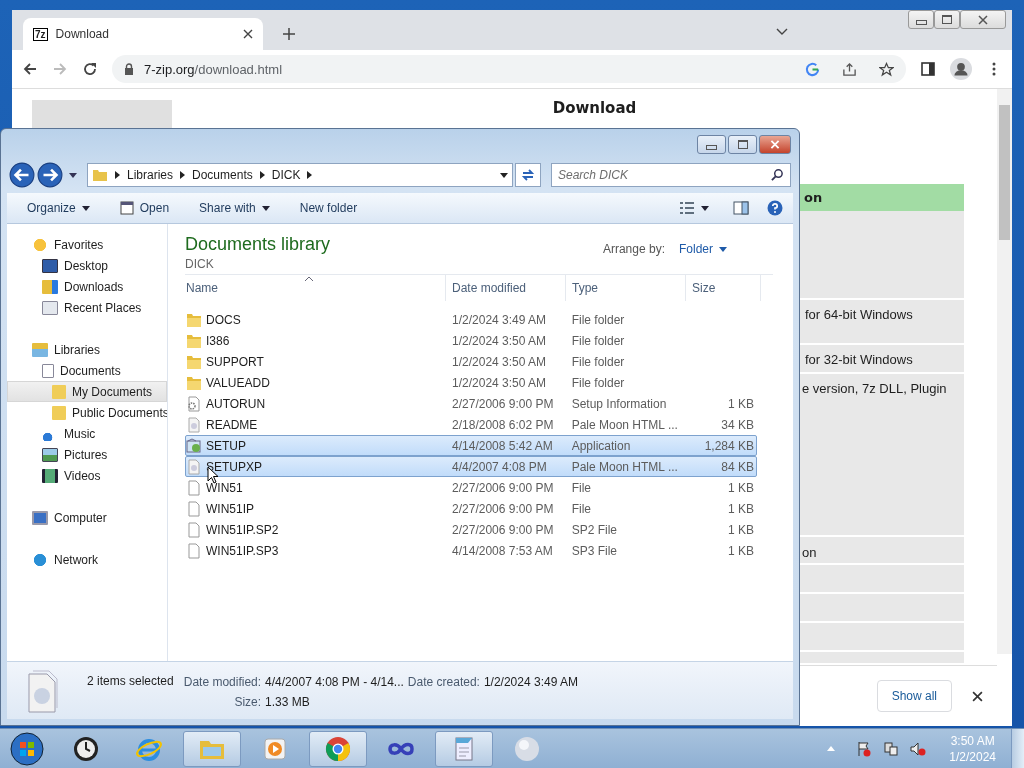 The height and width of the screenshot is (768, 1024). Describe the element at coordinates (194, 508) in the screenshot. I see `file-icon` at that location.